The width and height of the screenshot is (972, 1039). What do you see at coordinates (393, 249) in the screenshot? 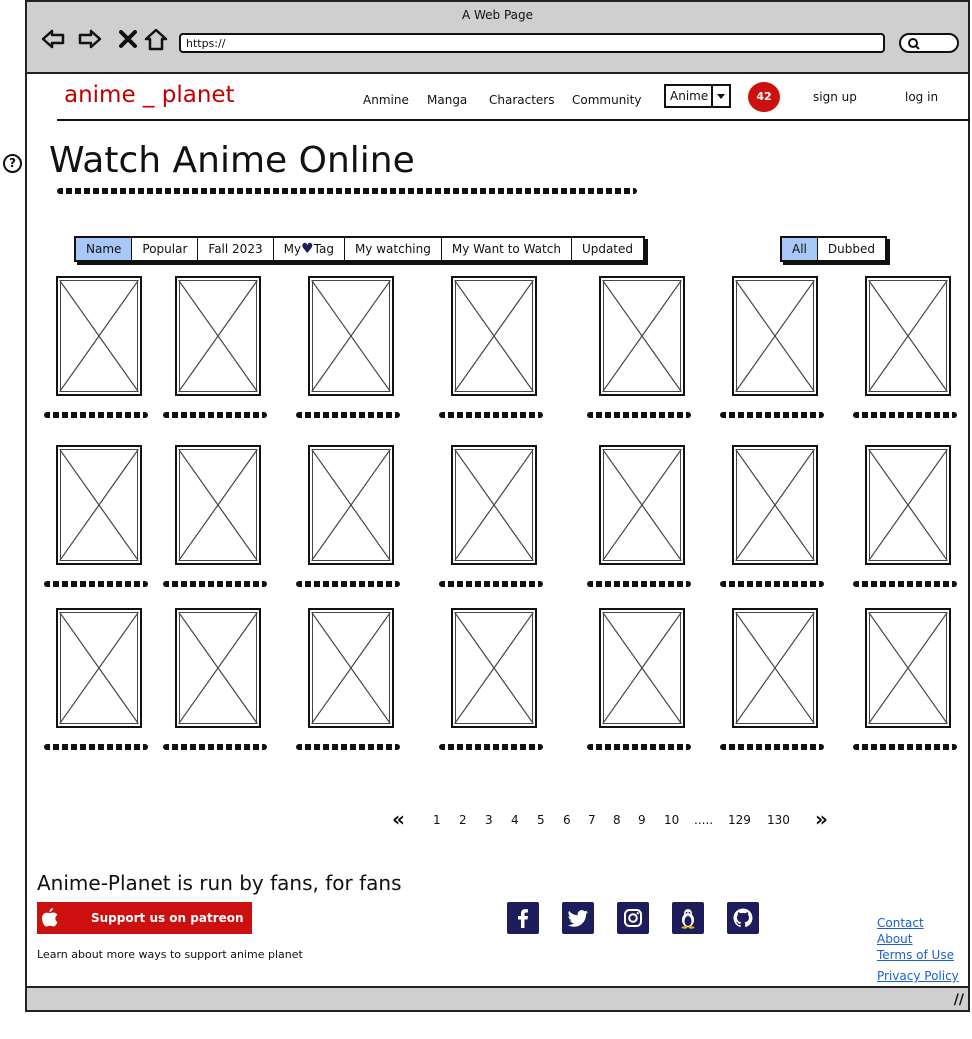
I see `tab-my-watching: My watching` at bounding box center [393, 249].